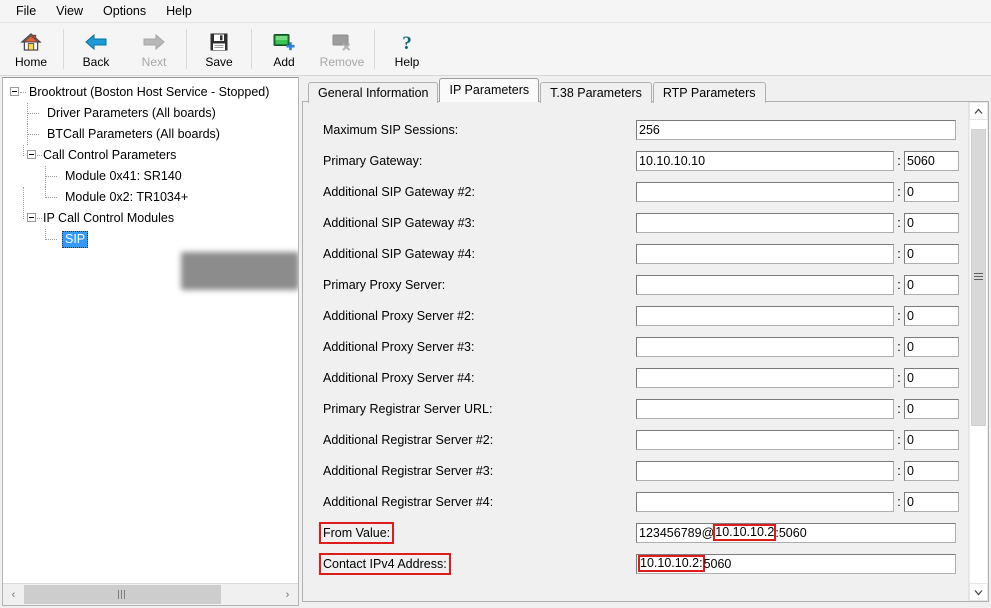 The height and width of the screenshot is (608, 991). I want to click on tree-label: IP Call Control Modules, so click(108, 218).